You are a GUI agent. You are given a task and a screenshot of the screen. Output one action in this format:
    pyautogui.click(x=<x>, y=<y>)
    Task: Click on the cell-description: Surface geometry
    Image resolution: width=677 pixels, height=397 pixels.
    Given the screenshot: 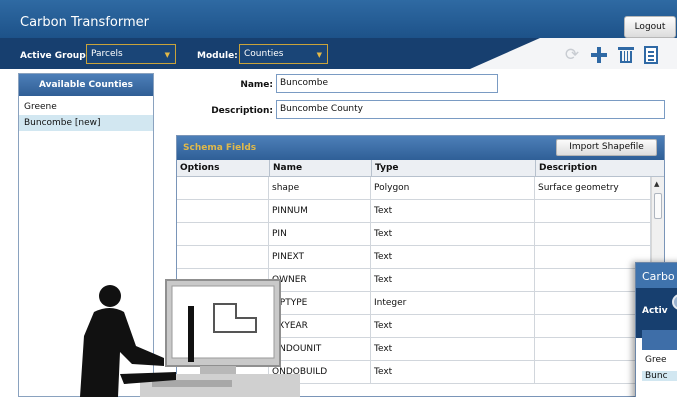 What is the action you would take?
    pyautogui.click(x=593, y=188)
    